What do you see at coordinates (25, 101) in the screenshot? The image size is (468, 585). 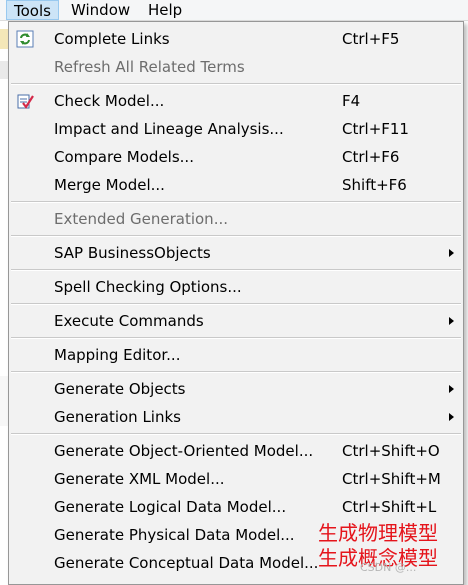 I see `check-model-icon` at bounding box center [25, 101].